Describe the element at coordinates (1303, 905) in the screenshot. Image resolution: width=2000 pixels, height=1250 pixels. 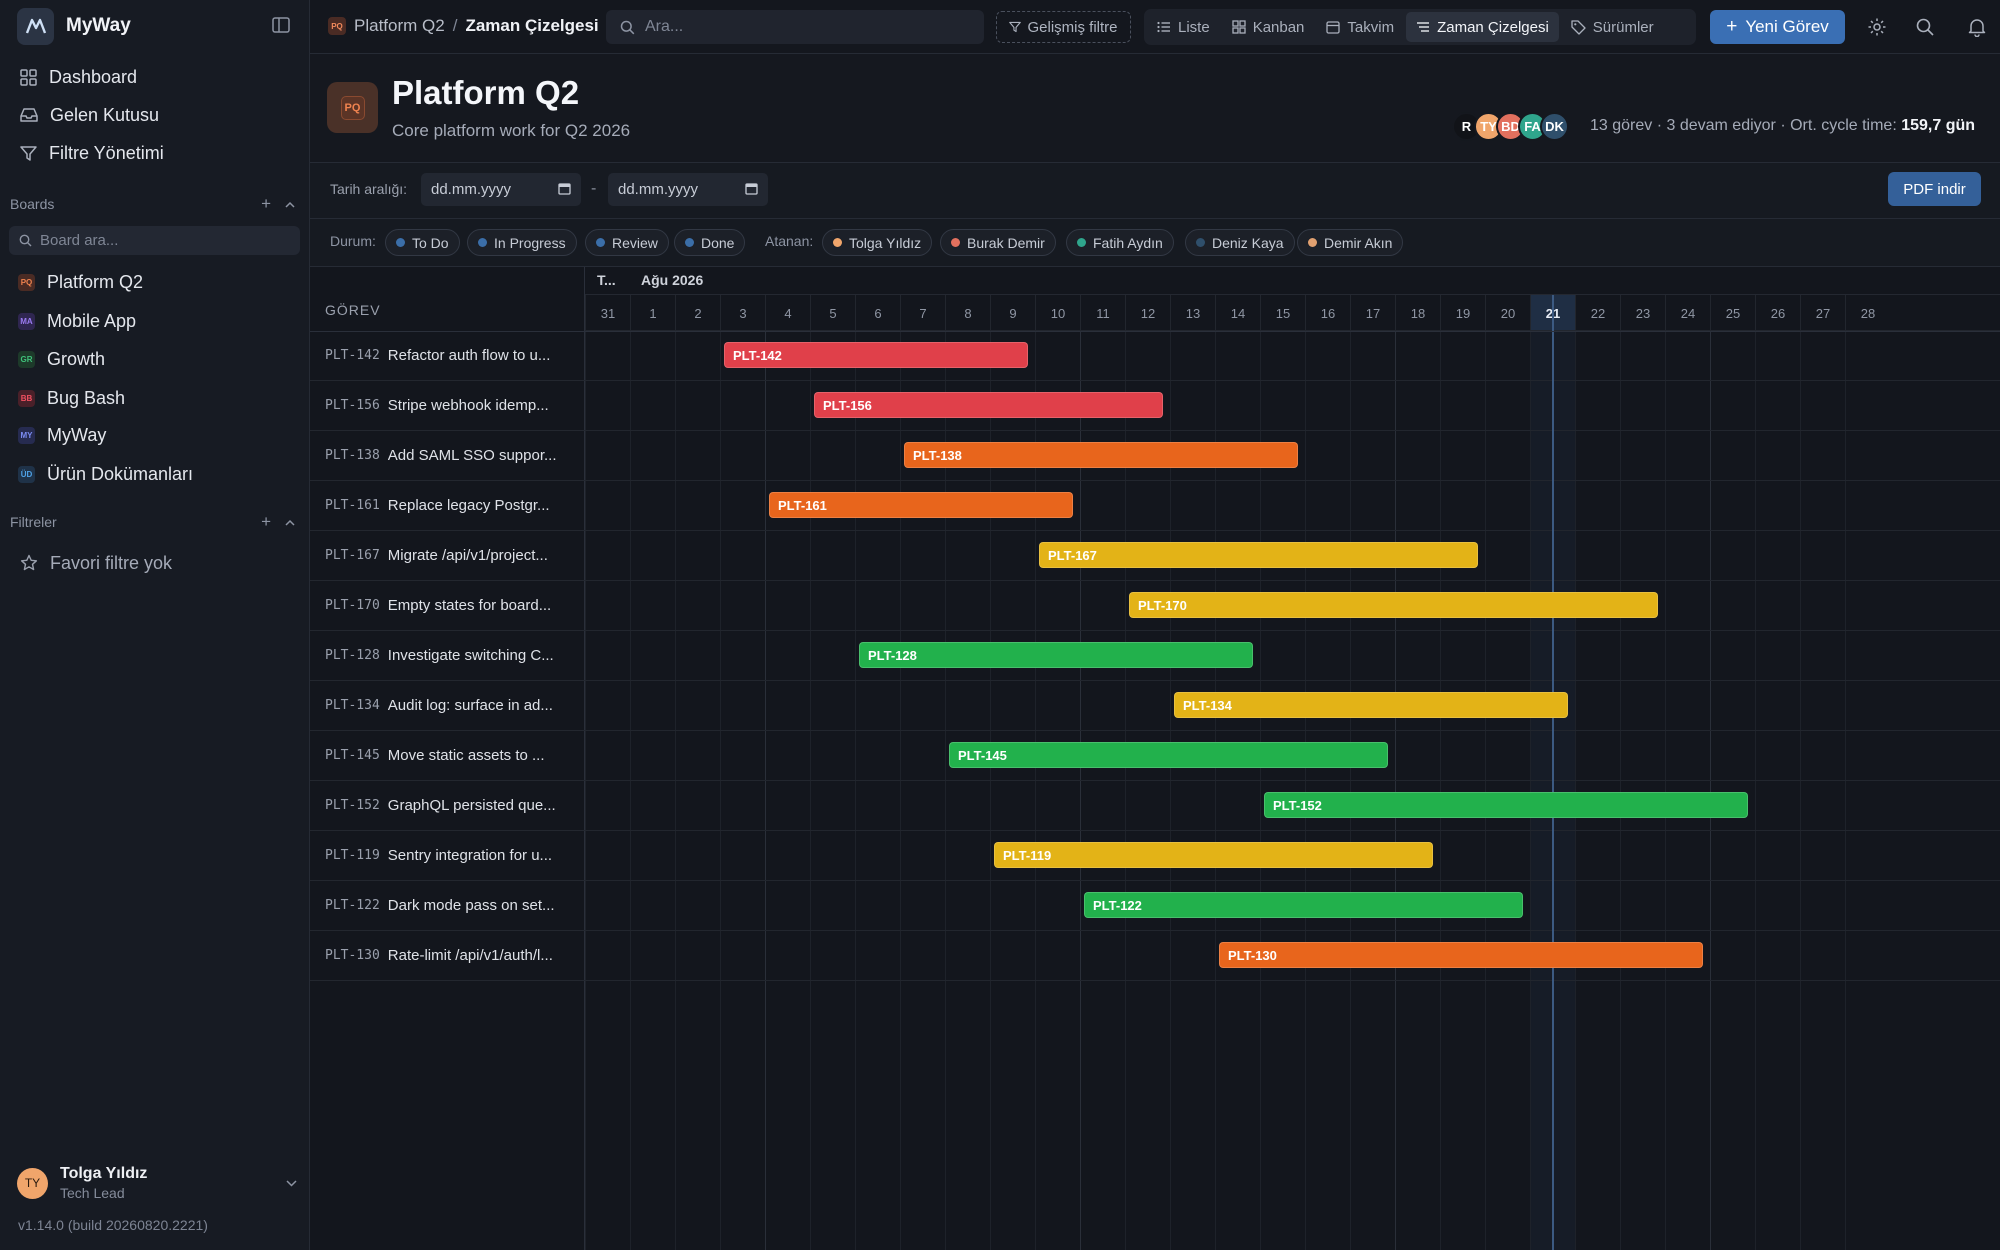
I see `task-bar: PLT-122` at that location.